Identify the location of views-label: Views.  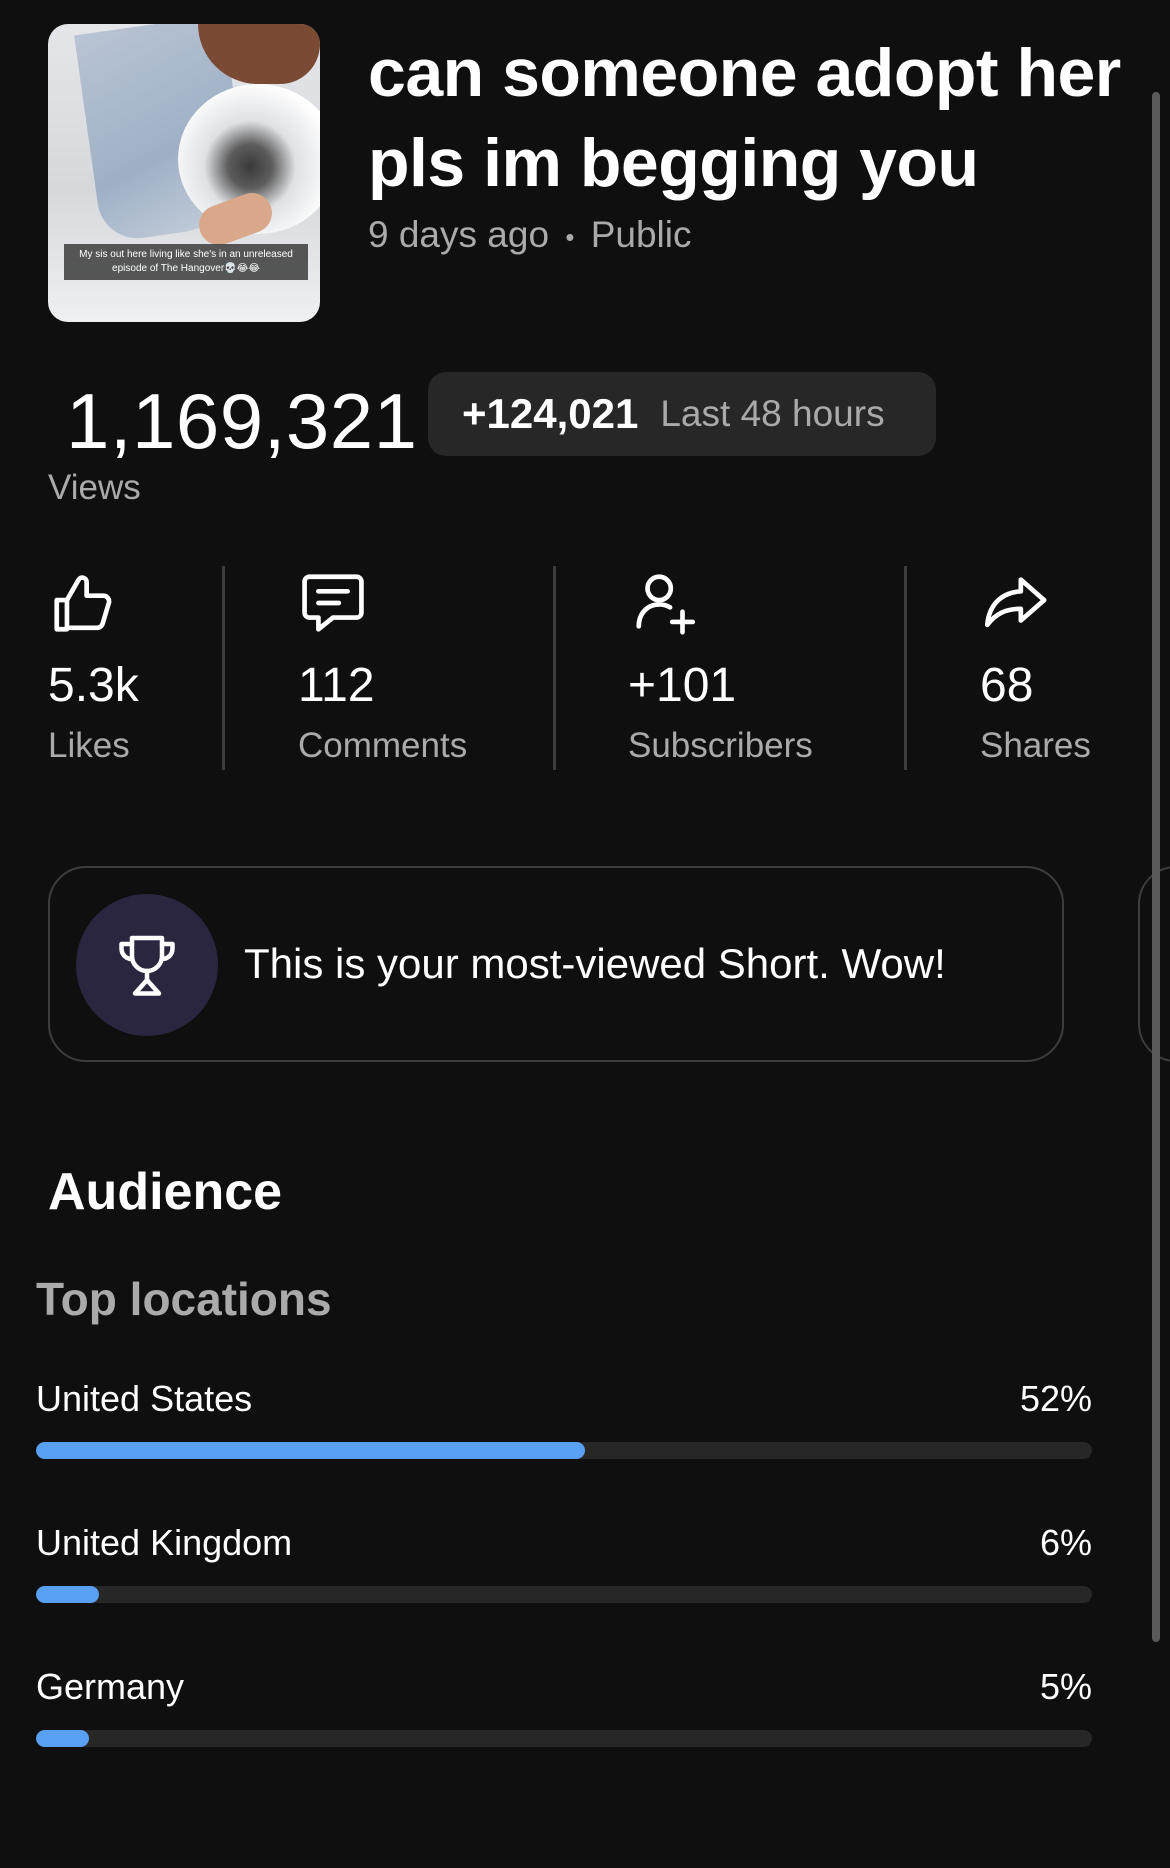
(94, 487).